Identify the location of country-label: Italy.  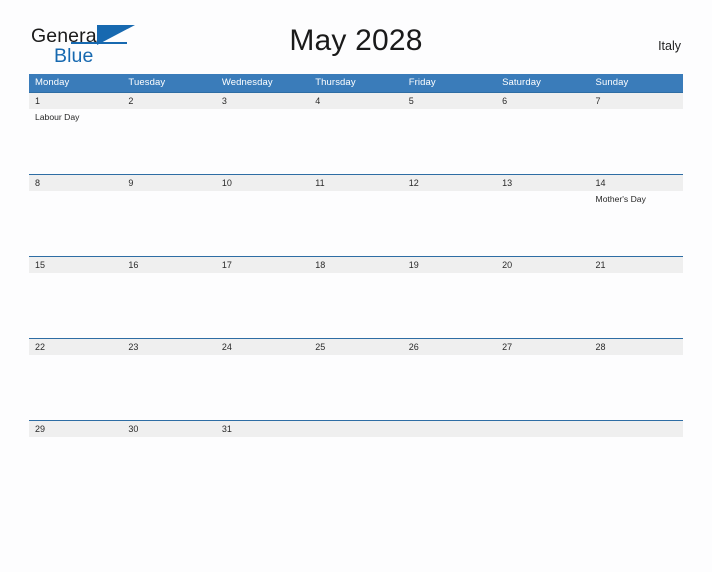
(669, 46).